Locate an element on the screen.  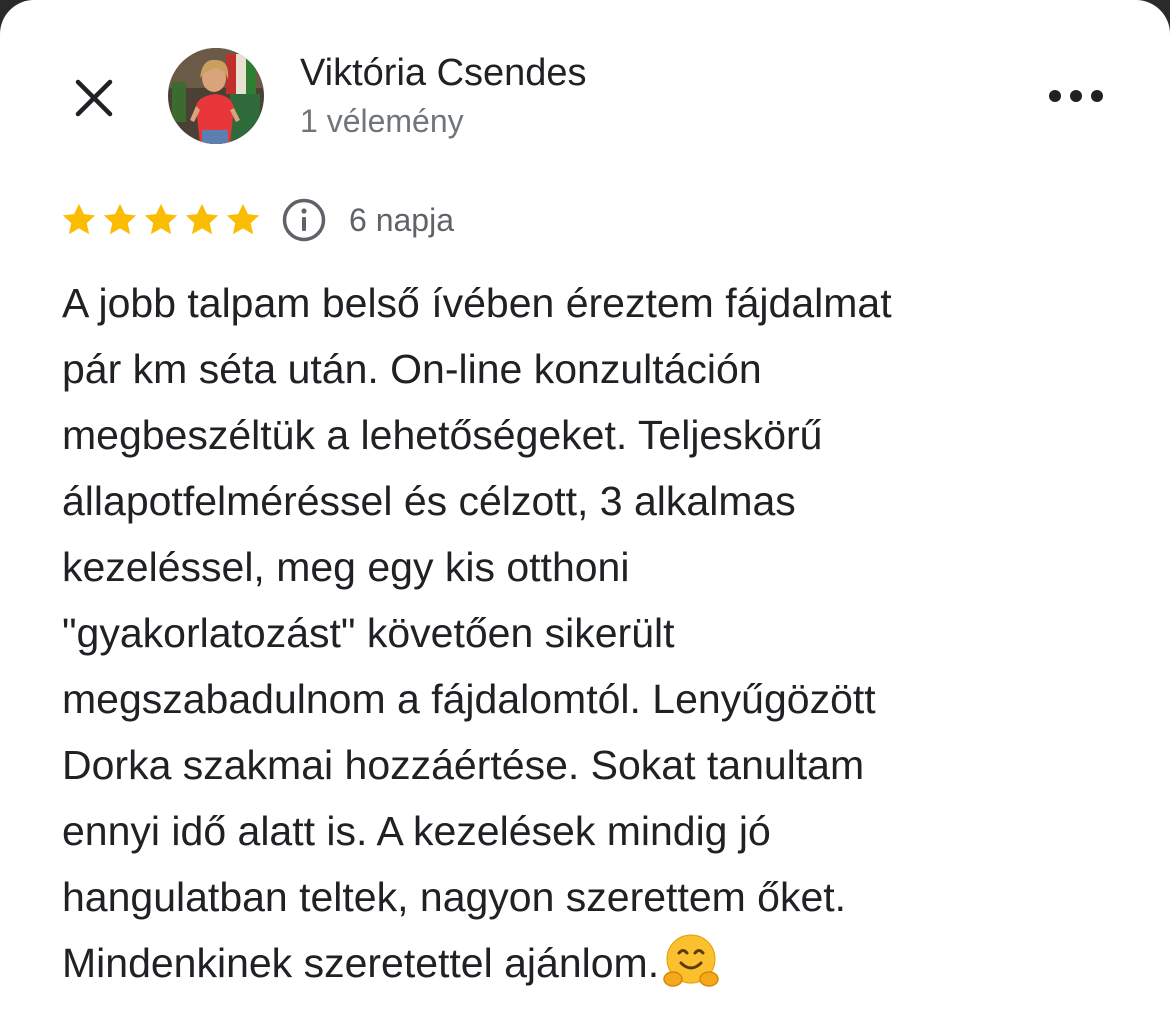
info-button is located at coordinates (304, 220).